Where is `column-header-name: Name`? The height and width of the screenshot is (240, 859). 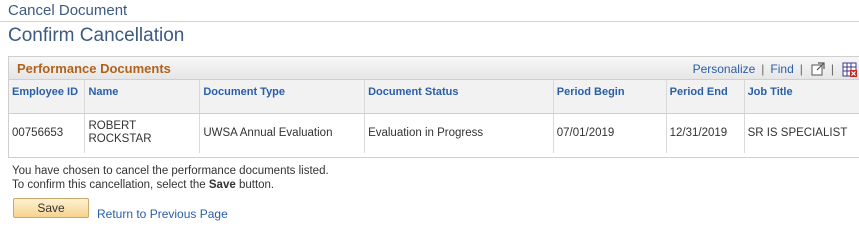
column-header-name: Name is located at coordinates (142, 97).